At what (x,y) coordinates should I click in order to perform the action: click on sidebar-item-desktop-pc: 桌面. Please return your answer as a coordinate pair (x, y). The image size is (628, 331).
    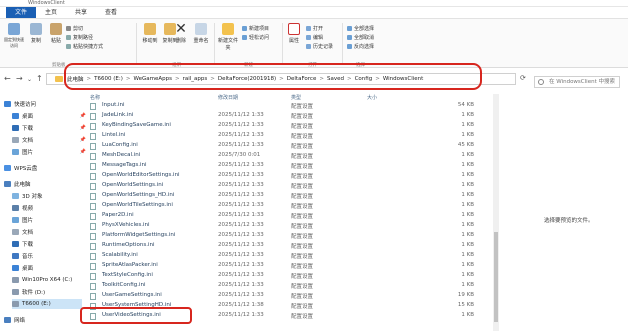
    Looking at the image, I should click on (51, 268).